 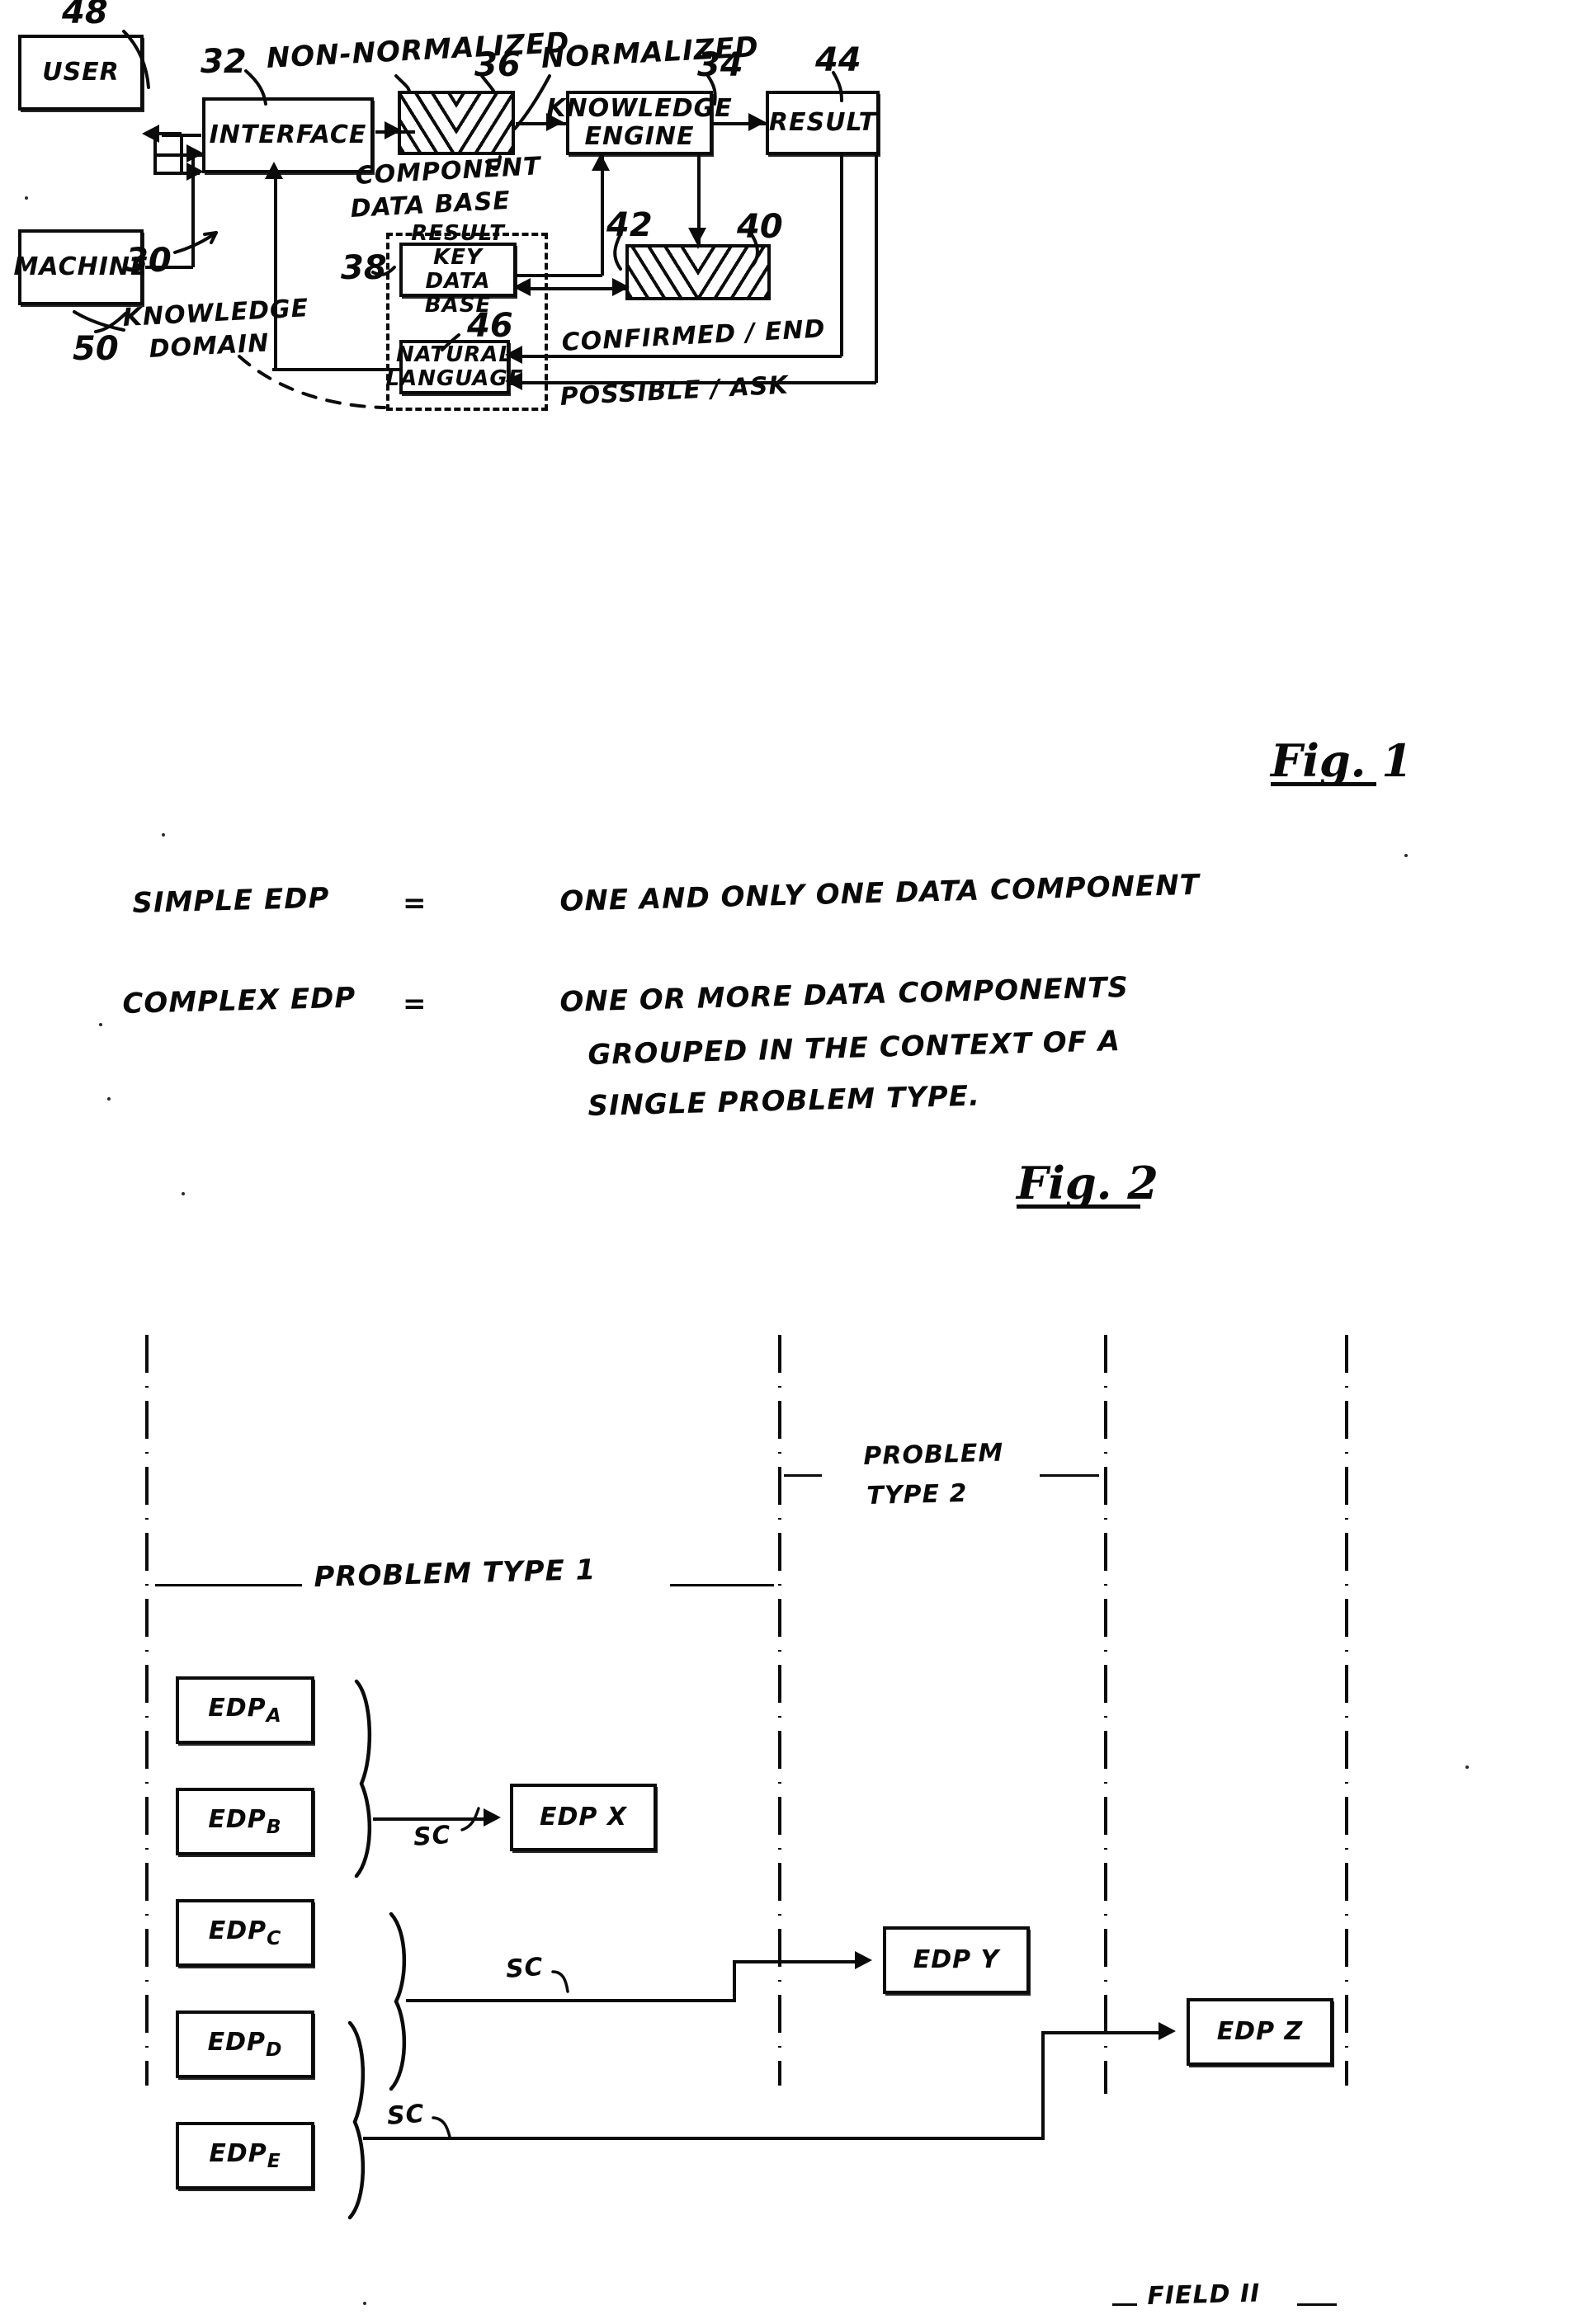 I want to click on box-edp-a-label: EDPA, so click(x=245, y=1710).